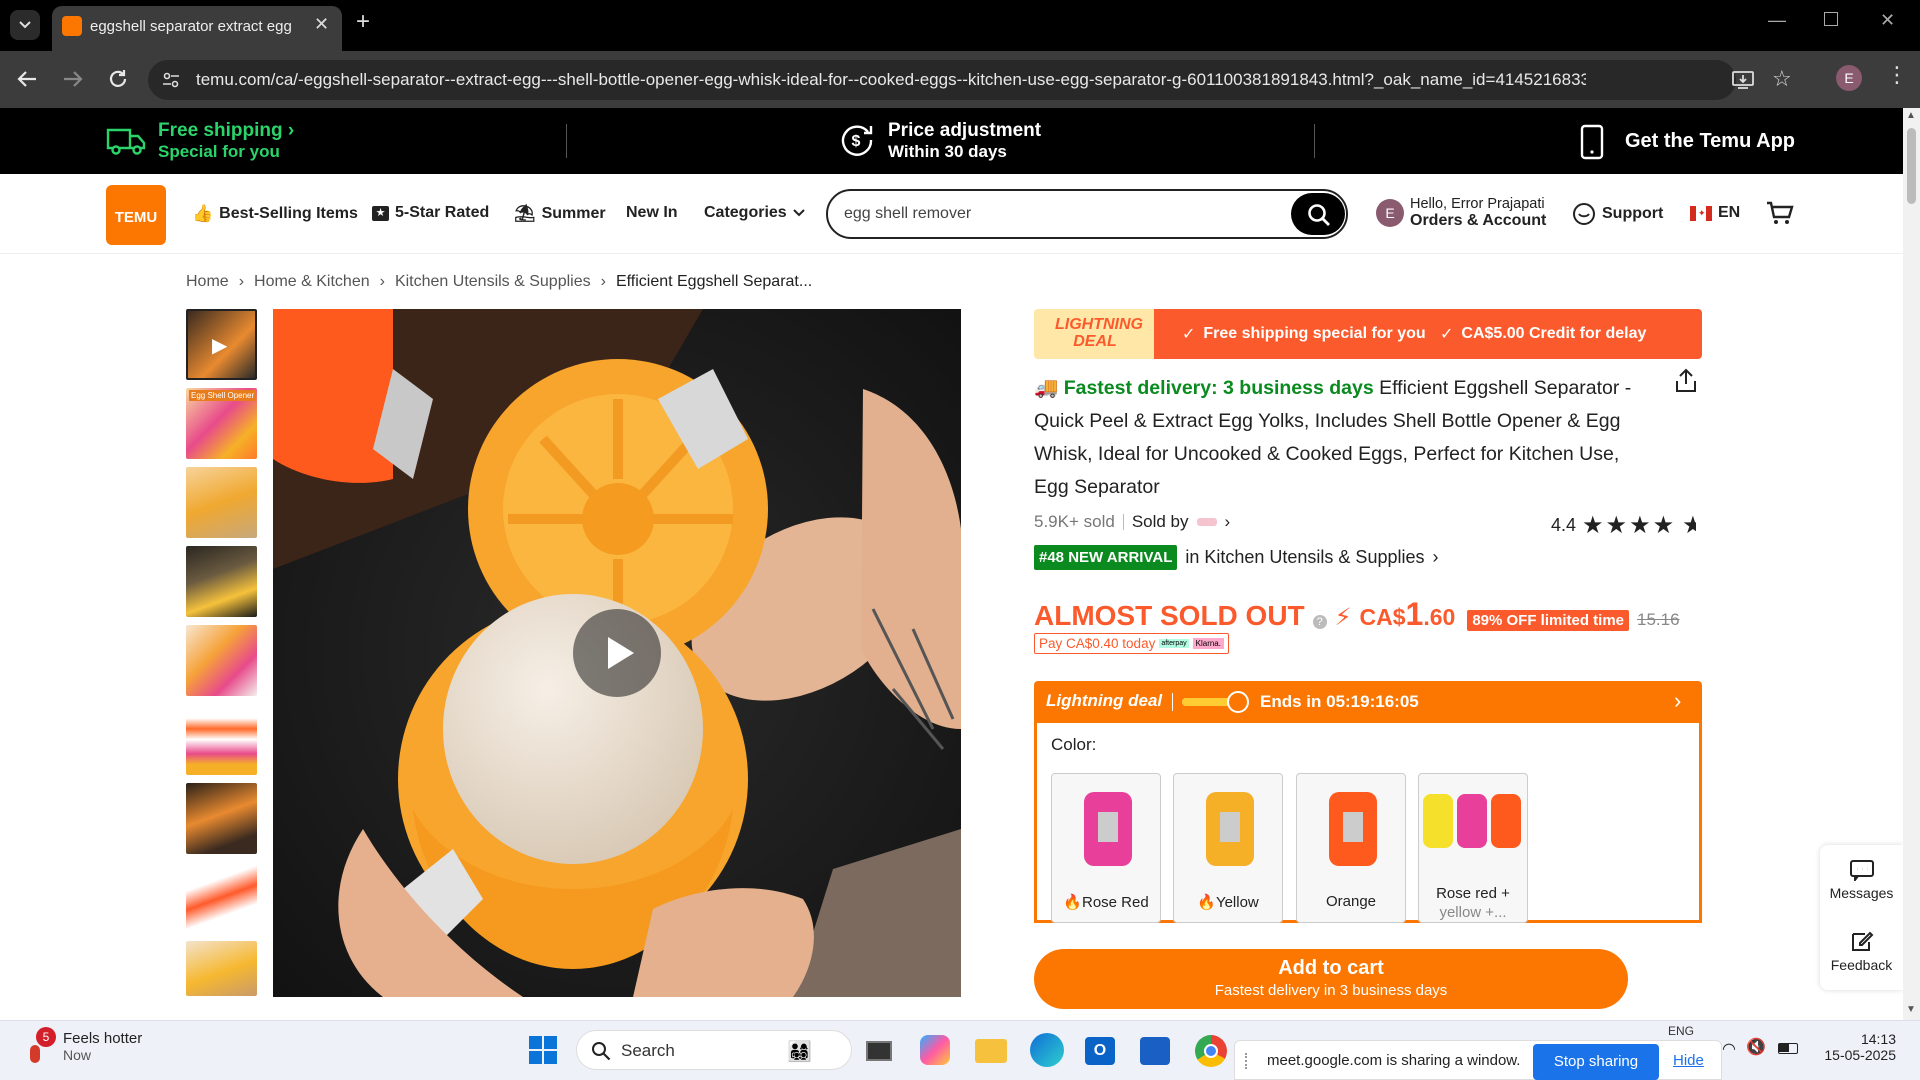 The image size is (1920, 1080). I want to click on lightning-deal-bar: Lightning deal Ends in 05:19:16:05 ›, so click(1368, 702).